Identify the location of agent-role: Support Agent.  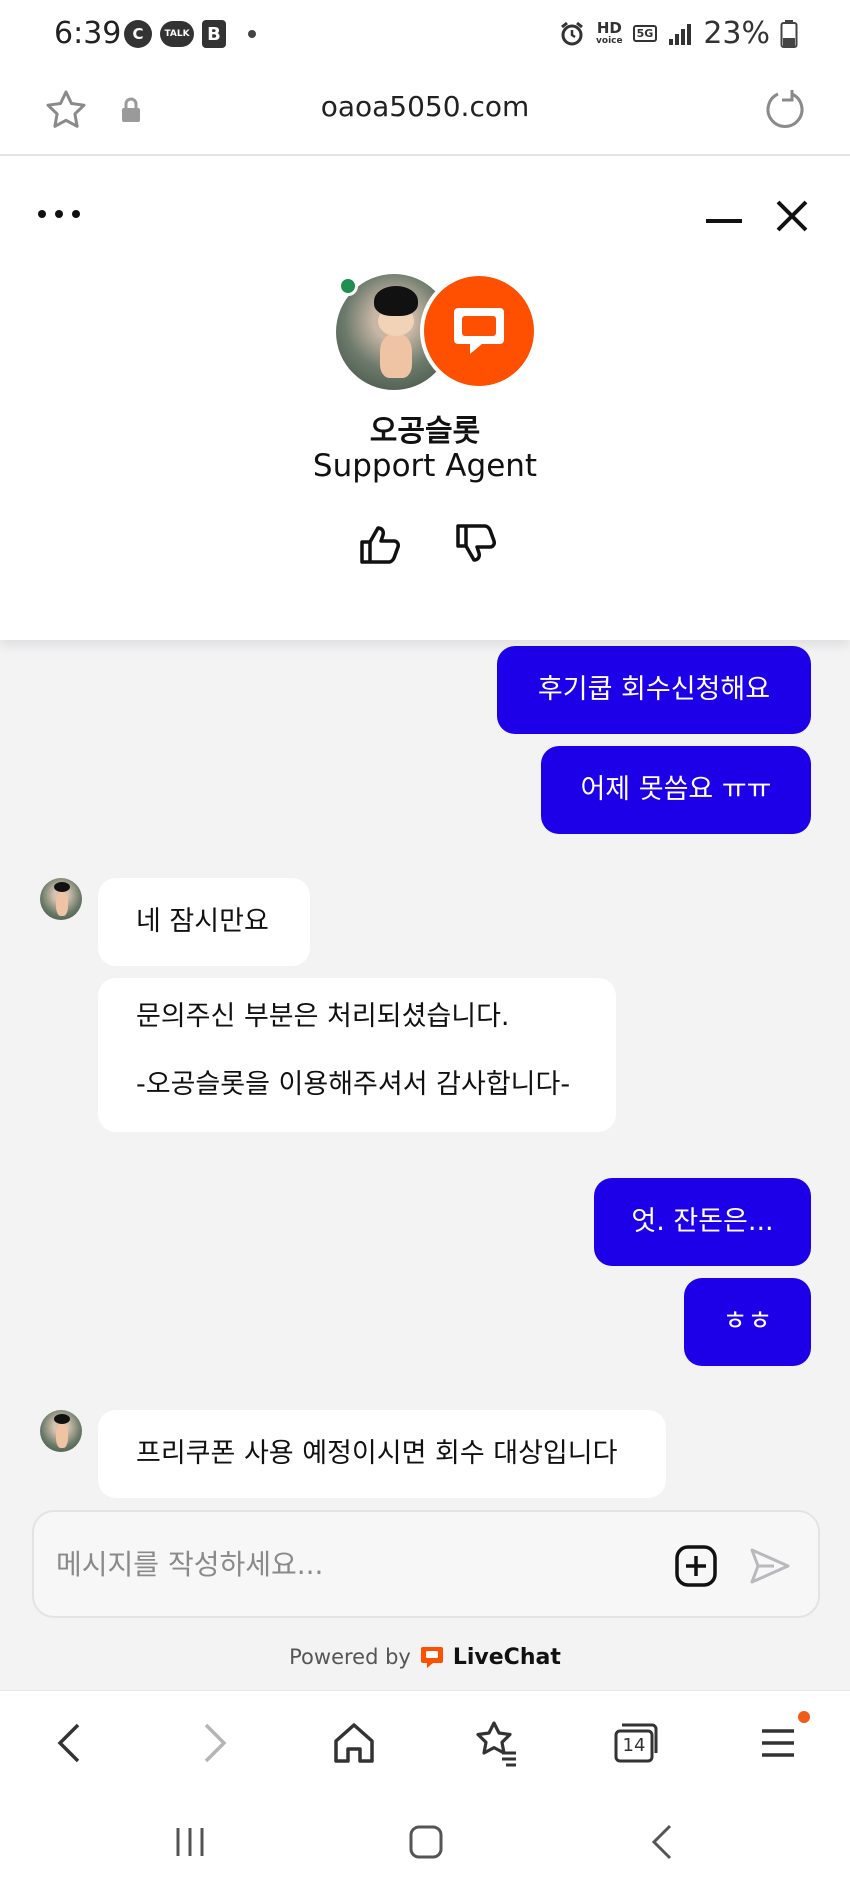
(425, 466).